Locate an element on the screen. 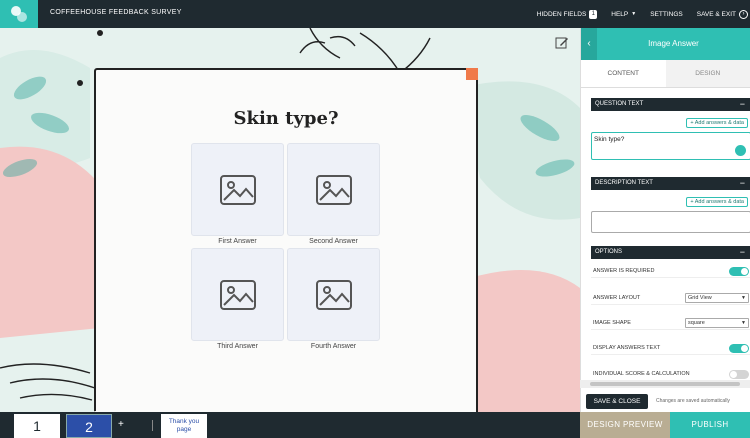 The width and height of the screenshot is (750, 438). help-label: HELP is located at coordinates (620, 14).